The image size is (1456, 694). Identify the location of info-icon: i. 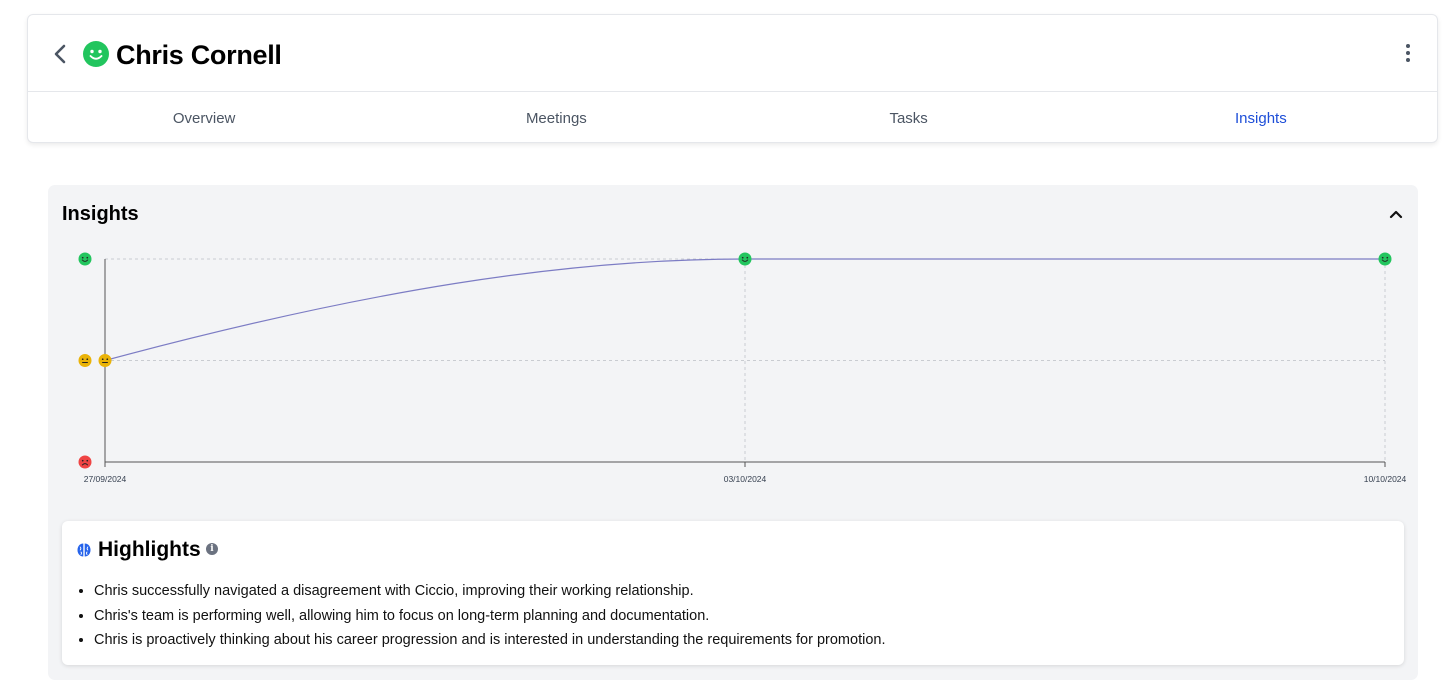
(212, 549).